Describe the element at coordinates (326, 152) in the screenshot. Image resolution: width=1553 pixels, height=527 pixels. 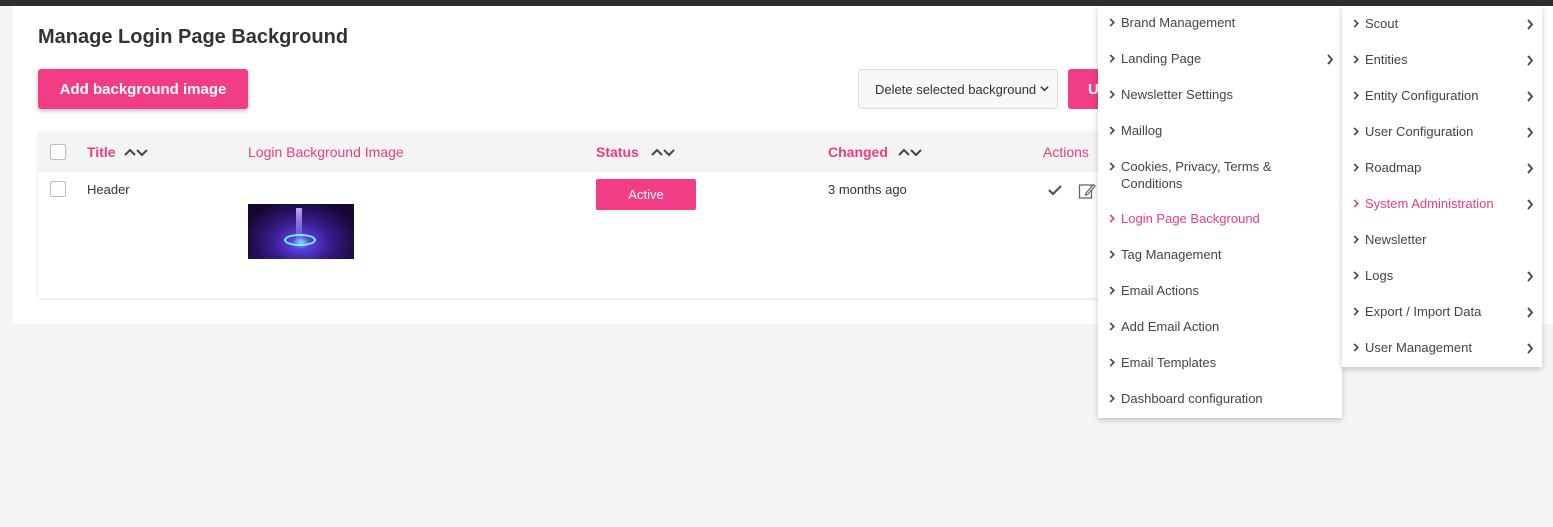
I see `column-header-image: Login Background Image` at that location.